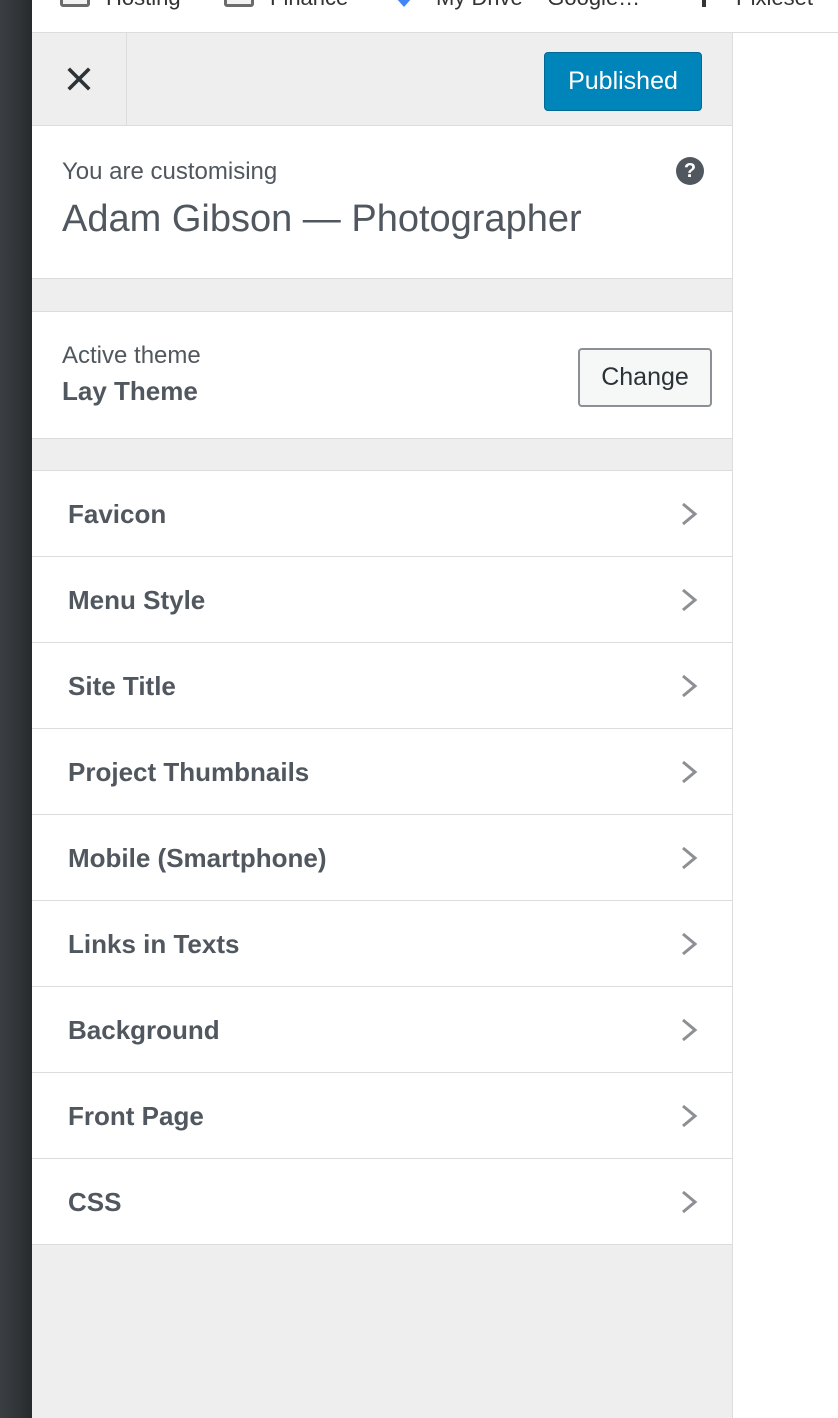 The height and width of the screenshot is (1418, 838). Describe the element at coordinates (170, 171) in the screenshot. I see `customising-label: You are customising` at that location.